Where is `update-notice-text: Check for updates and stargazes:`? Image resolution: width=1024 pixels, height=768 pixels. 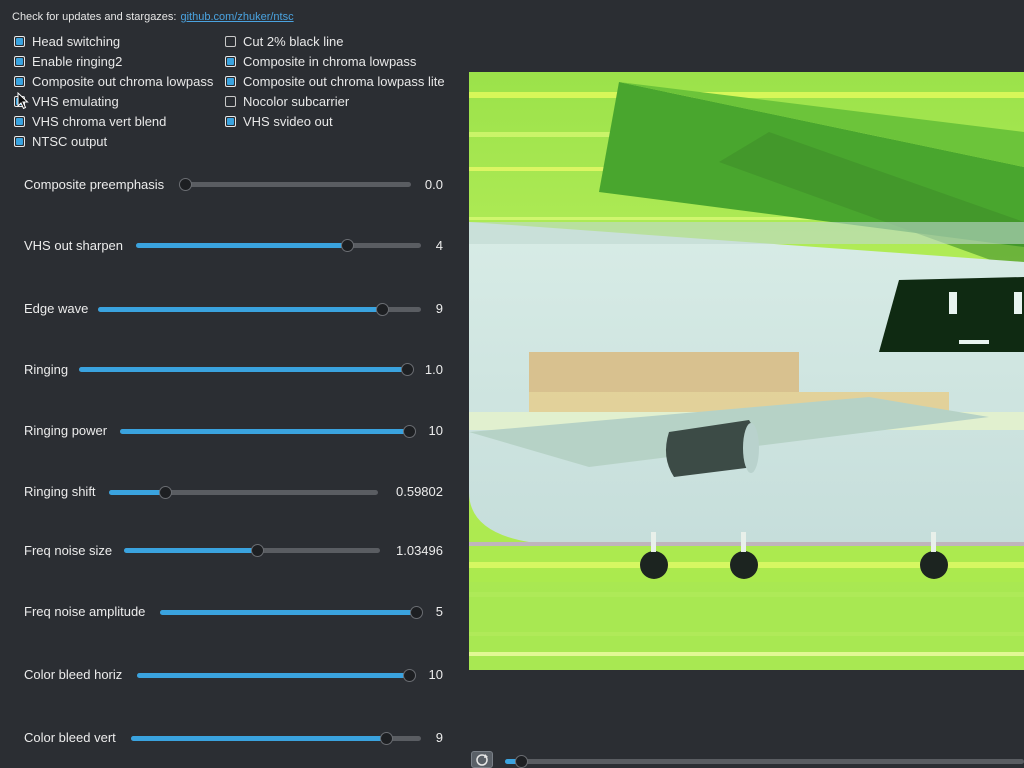
update-notice-text: Check for updates and stargazes: is located at coordinates (94, 17).